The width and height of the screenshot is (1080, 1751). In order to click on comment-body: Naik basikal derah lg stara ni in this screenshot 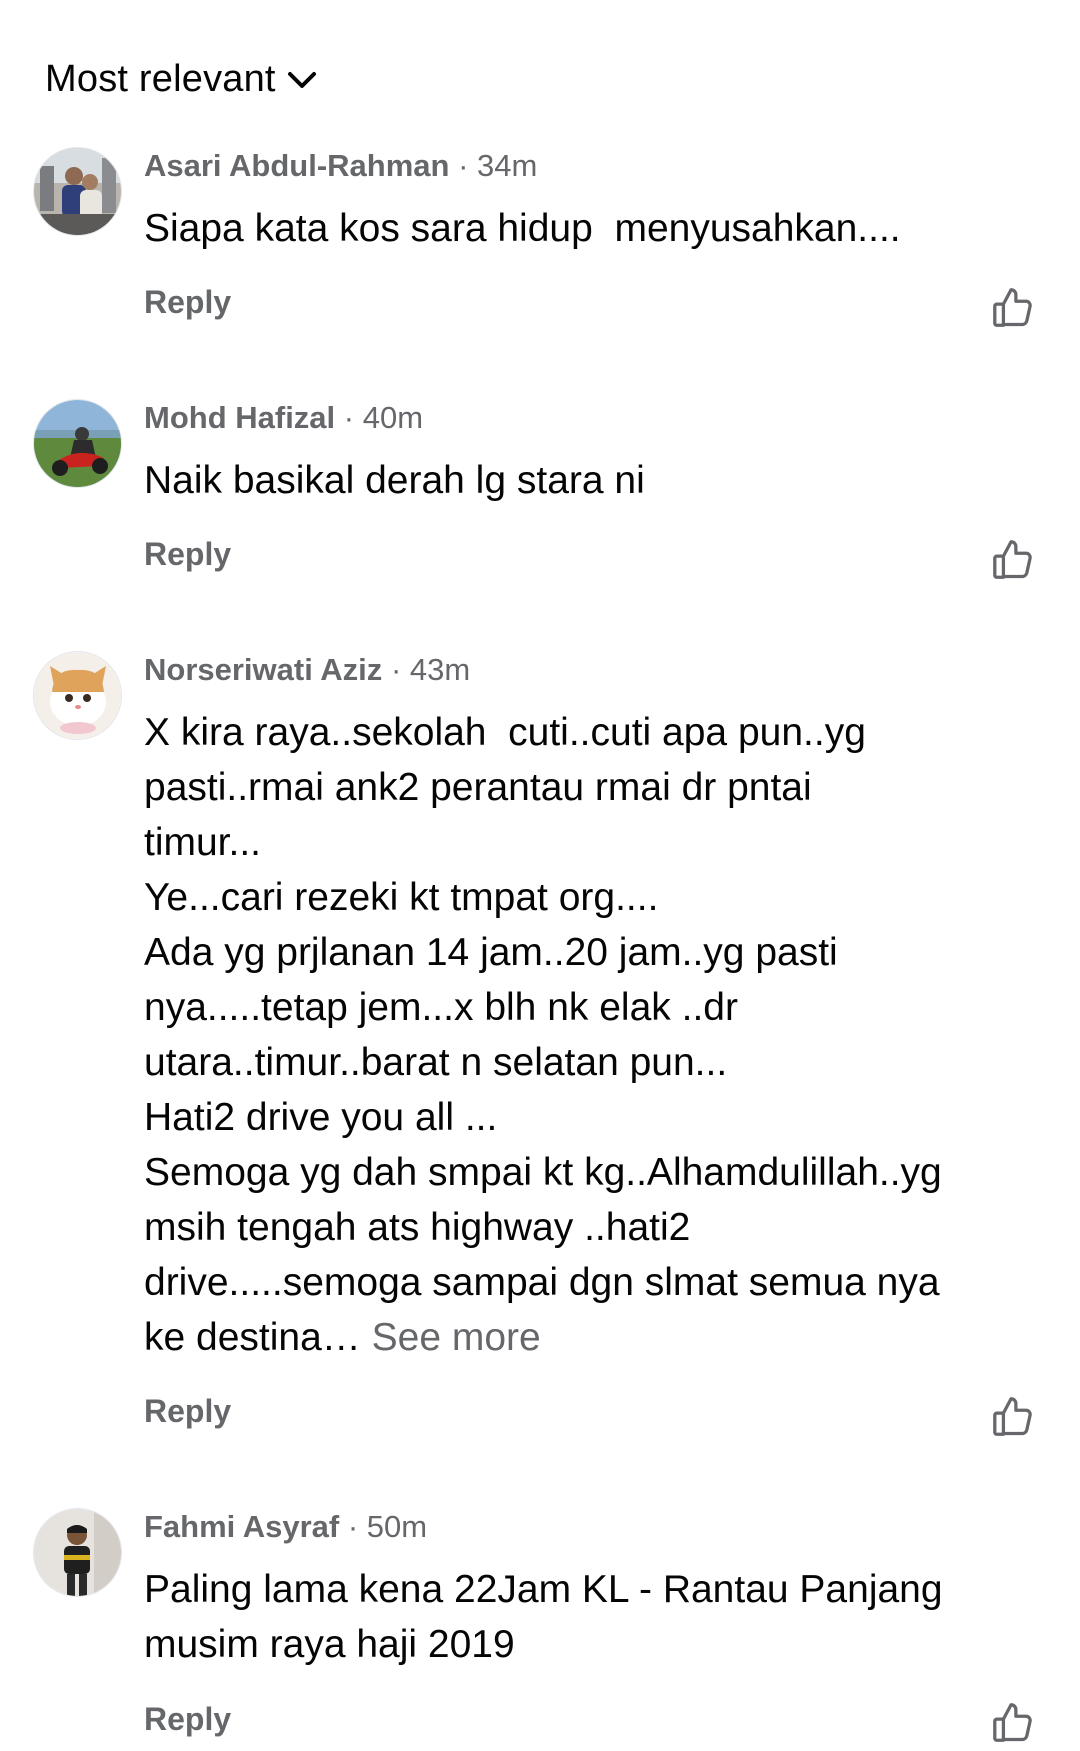, I will do `click(394, 480)`.